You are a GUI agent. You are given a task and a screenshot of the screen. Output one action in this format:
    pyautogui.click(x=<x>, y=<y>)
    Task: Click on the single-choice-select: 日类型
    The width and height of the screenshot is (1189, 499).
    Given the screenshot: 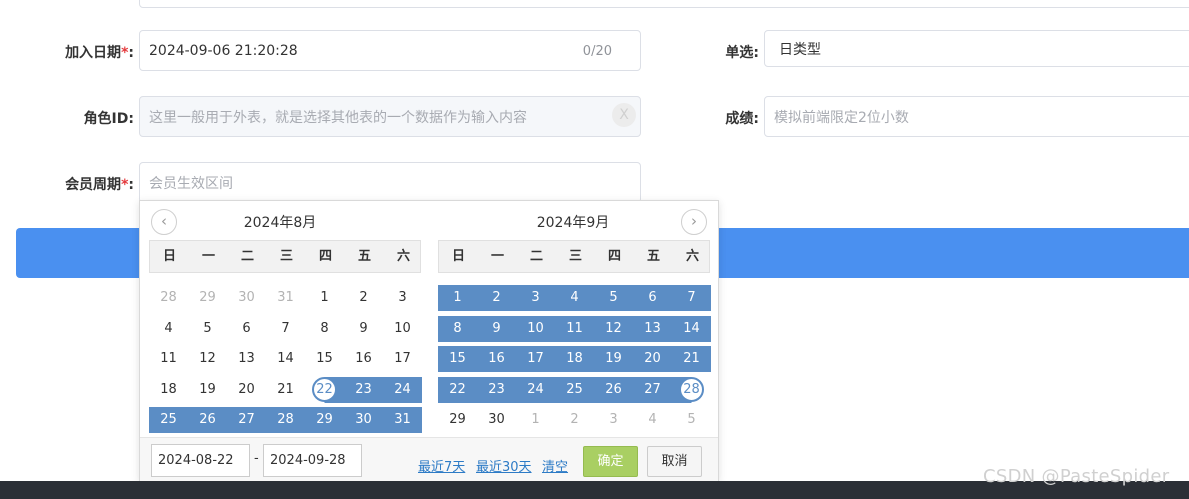 What is the action you would take?
    pyautogui.click(x=976, y=48)
    